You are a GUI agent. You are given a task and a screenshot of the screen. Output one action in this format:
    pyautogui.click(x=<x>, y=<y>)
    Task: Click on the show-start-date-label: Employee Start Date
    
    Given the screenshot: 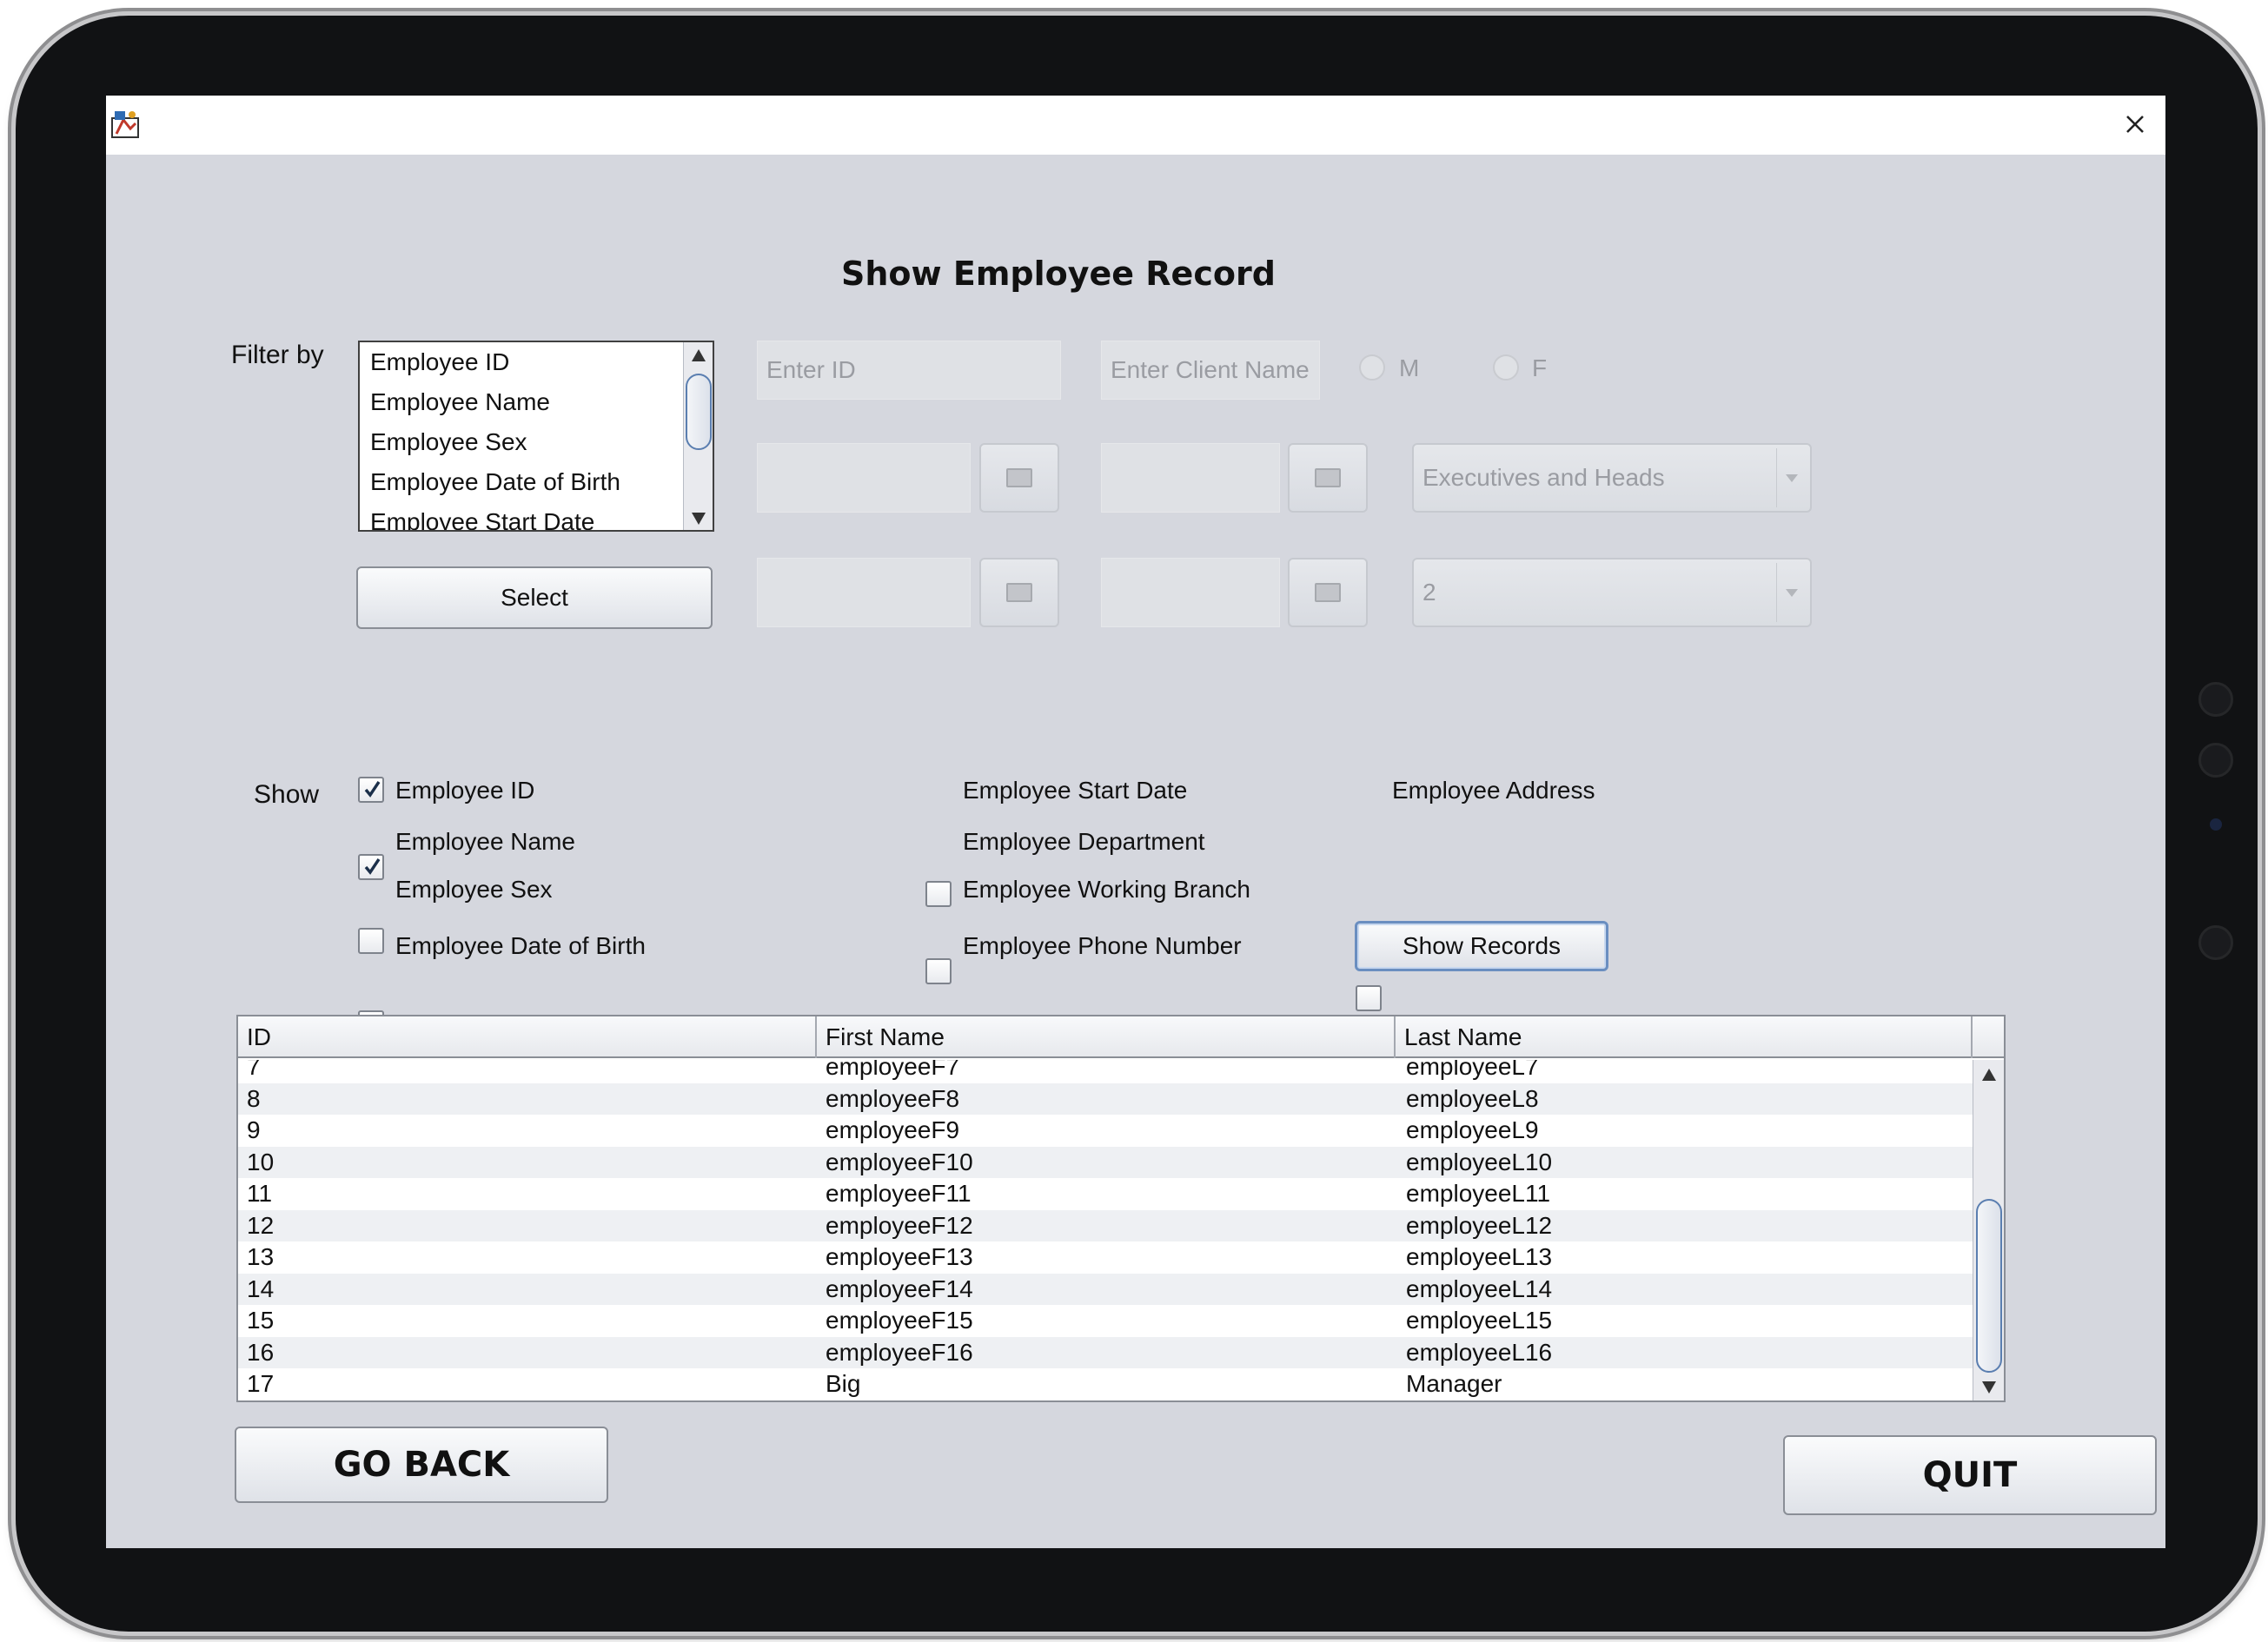 What is the action you would take?
    pyautogui.click(x=1075, y=790)
    